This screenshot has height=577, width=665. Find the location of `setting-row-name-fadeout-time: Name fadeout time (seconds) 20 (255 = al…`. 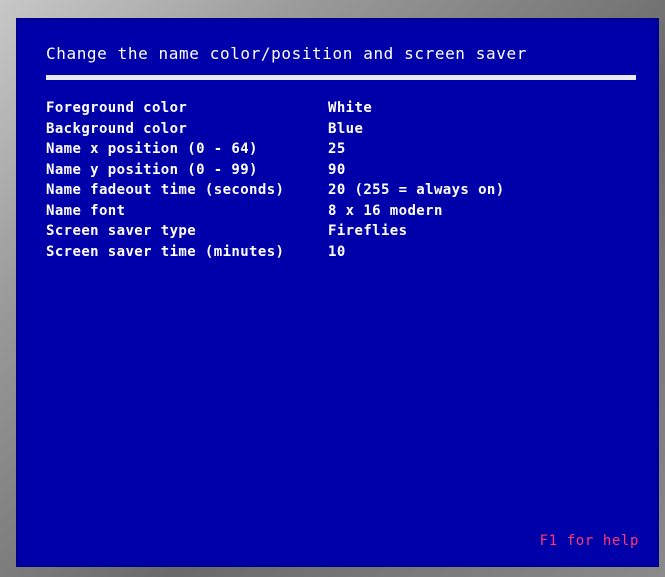

setting-row-name-fadeout-time: Name fadeout time (seconds) 20 (255 = al… is located at coordinates (275, 190).